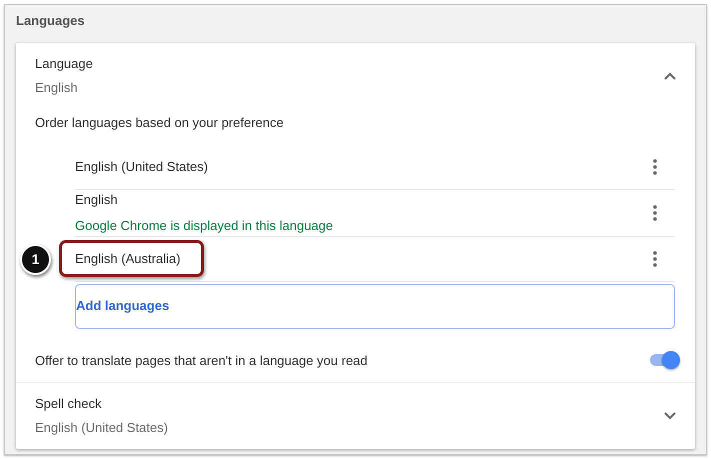 The image size is (711, 459). What do you see at coordinates (35, 259) in the screenshot?
I see `callout-marker: 1` at bounding box center [35, 259].